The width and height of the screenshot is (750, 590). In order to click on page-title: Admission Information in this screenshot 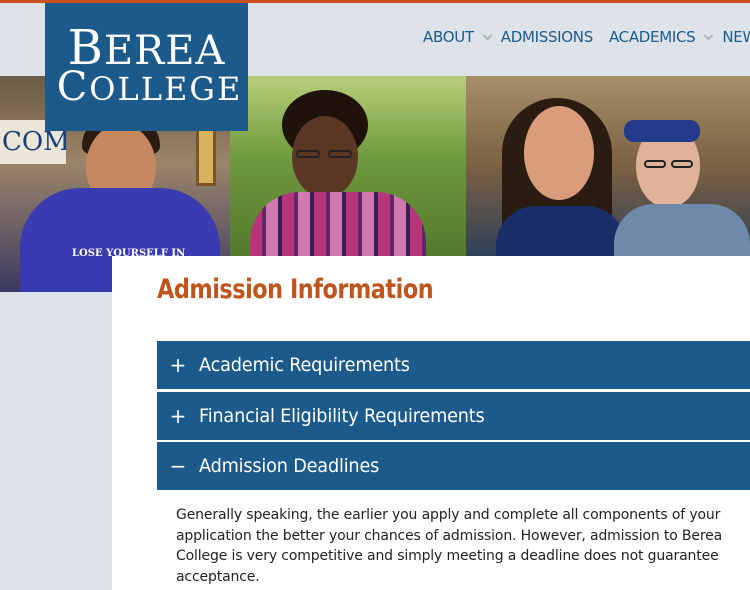, I will do `click(295, 289)`.